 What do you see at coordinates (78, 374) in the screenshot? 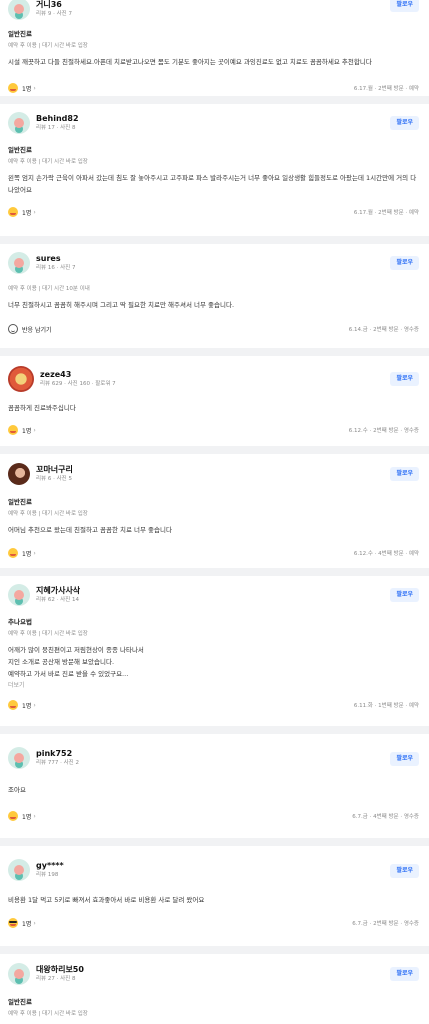
I see `reviewer-name: zeze43` at bounding box center [78, 374].